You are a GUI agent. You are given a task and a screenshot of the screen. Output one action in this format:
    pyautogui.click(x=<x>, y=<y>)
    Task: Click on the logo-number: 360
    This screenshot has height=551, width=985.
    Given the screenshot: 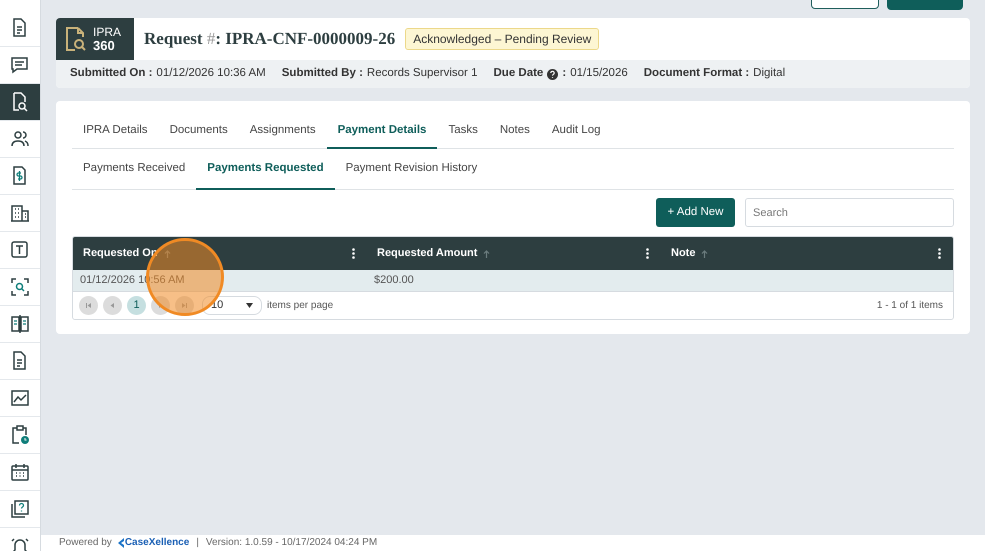 What is the action you would take?
    pyautogui.click(x=104, y=45)
    